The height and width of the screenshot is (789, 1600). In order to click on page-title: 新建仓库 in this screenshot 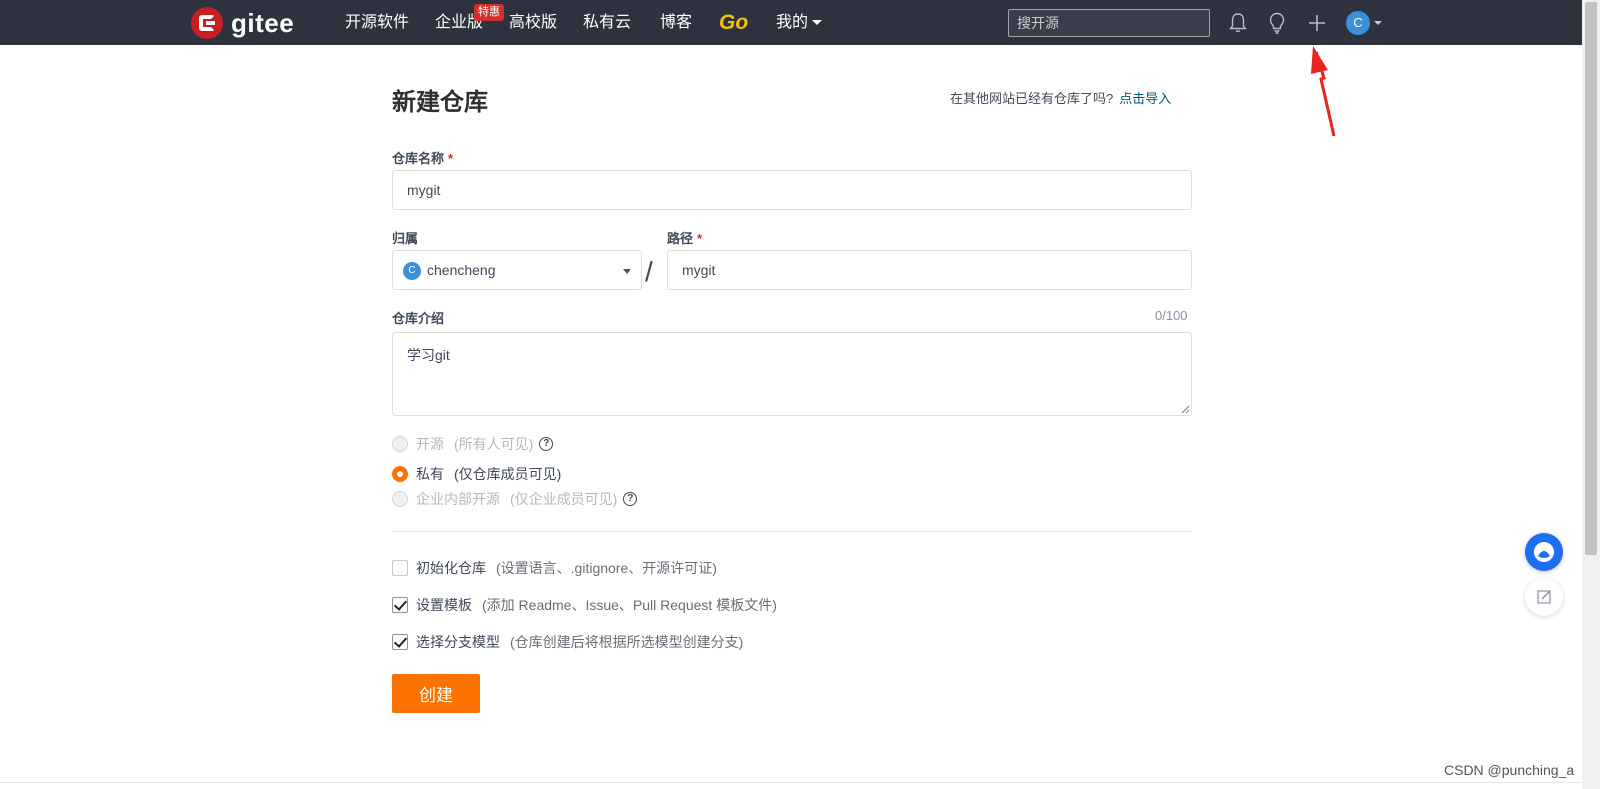, I will do `click(440, 102)`.